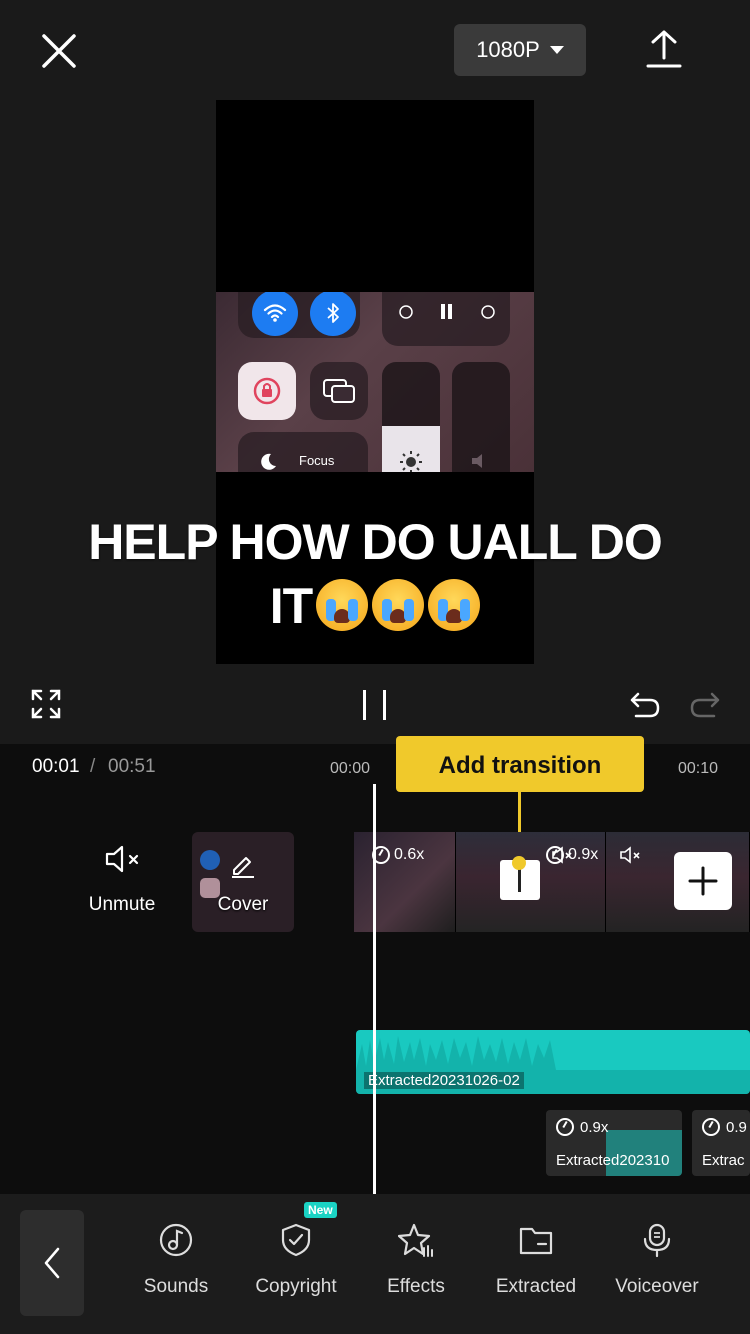 This screenshot has height=1334, width=750. Describe the element at coordinates (705, 705) in the screenshot. I see `redo-icon` at that location.